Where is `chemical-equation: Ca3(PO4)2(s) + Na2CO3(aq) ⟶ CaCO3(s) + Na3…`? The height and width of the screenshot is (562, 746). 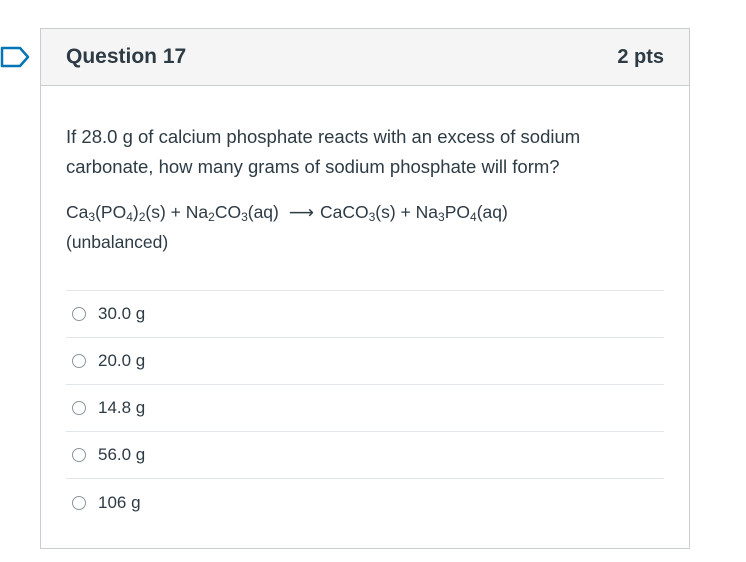
chemical-equation: Ca3(PO4)2(s) + Na2CO3(aq) ⟶ CaCO3(s) + Na3… is located at coordinates (365, 227).